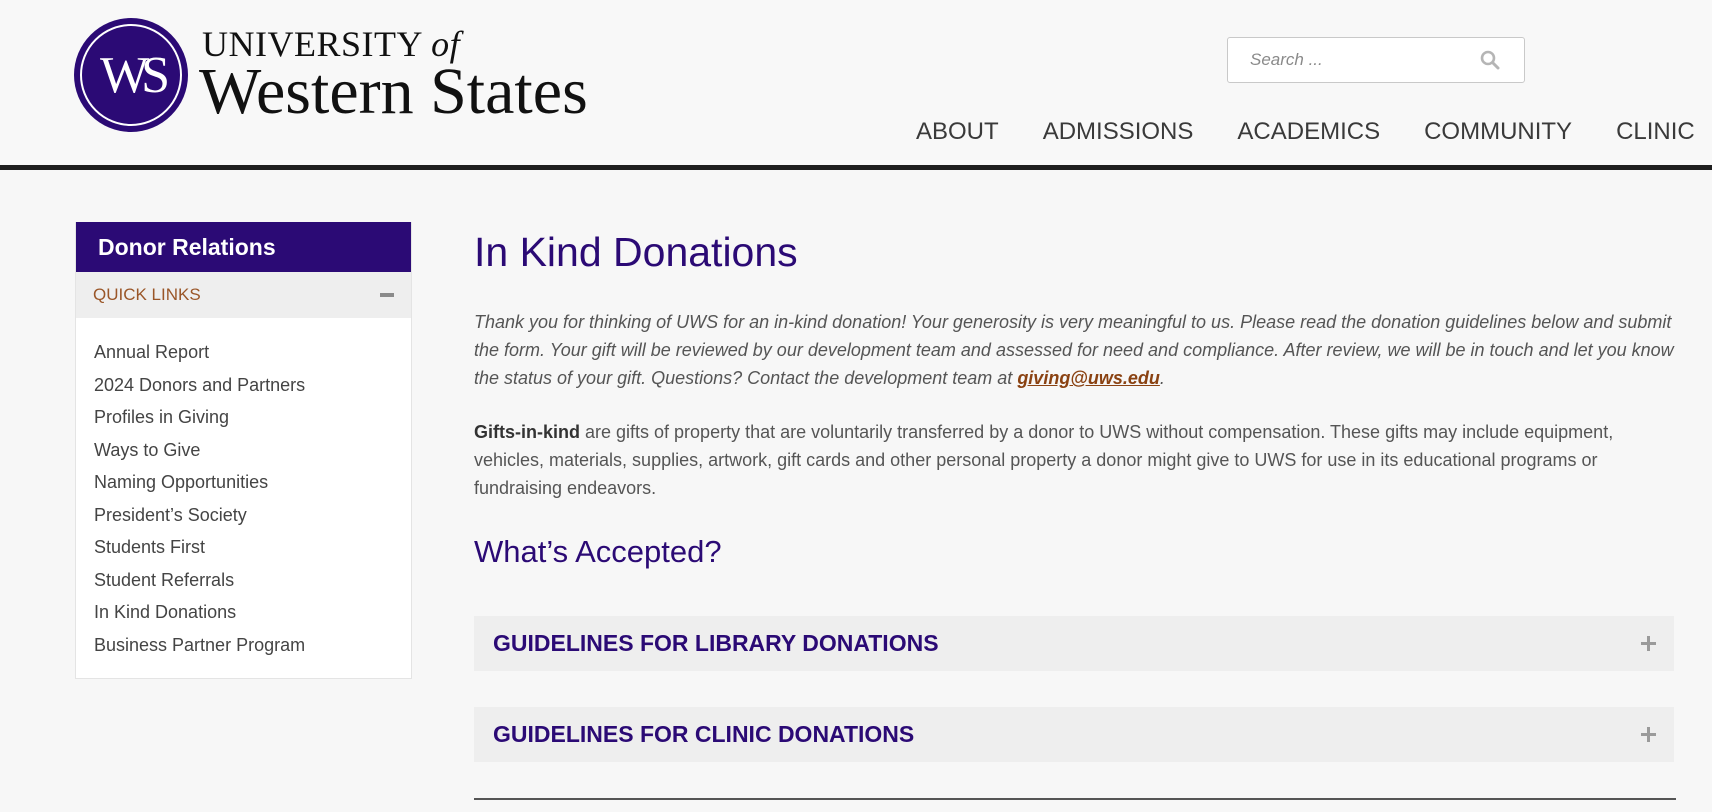 This screenshot has width=1712, height=812. Describe the element at coordinates (387, 295) in the screenshot. I see `minus-icon` at that location.